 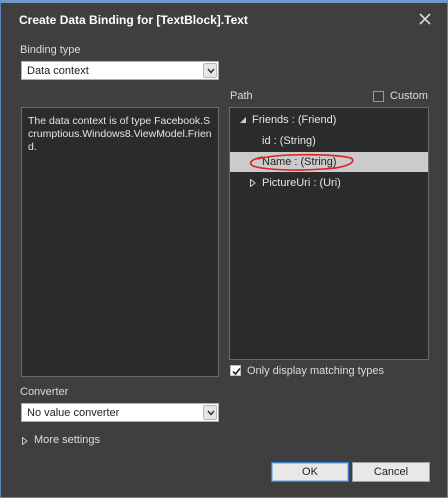 I want to click on ok-button: OK, so click(x=310, y=472).